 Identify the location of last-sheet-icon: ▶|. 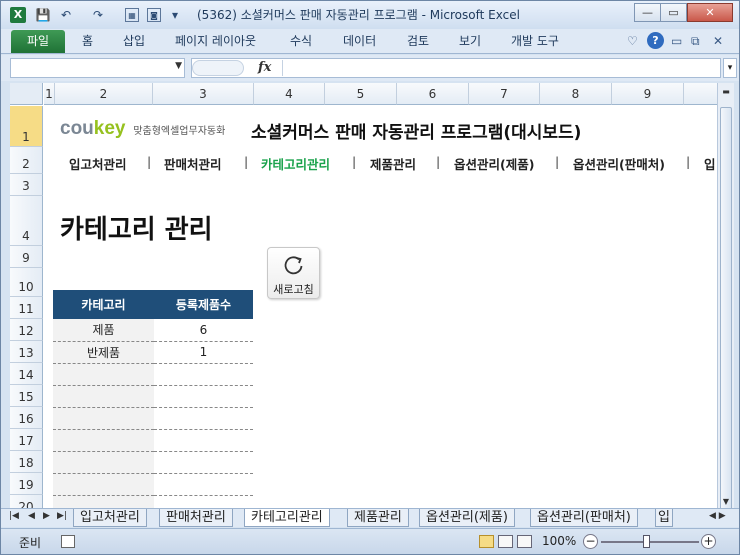
(62, 516).